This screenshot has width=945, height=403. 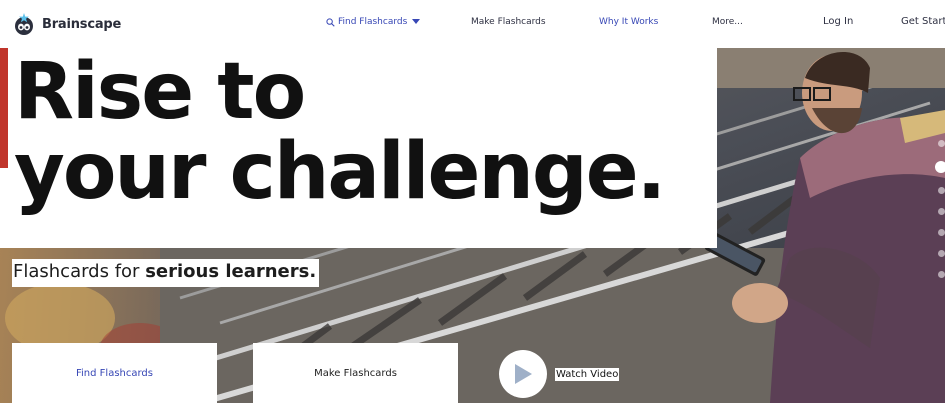 What do you see at coordinates (79, 271) in the screenshot?
I see `hero-subheadline-plain: Flashcards for` at bounding box center [79, 271].